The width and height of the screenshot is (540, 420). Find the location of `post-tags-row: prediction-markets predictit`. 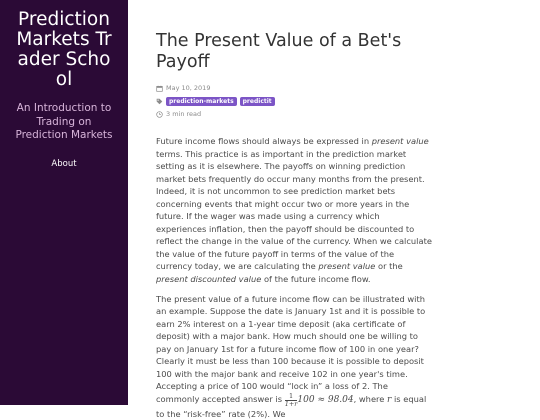

post-tags-row: prediction-markets predictit is located at coordinates (294, 101).